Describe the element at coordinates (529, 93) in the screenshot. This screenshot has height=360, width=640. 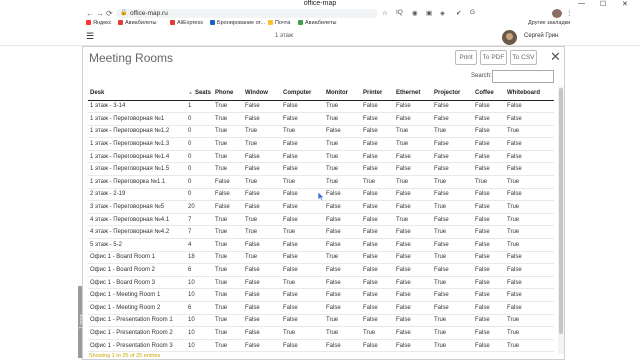
I see `column-header-whiteboard: Whiteboard` at that location.